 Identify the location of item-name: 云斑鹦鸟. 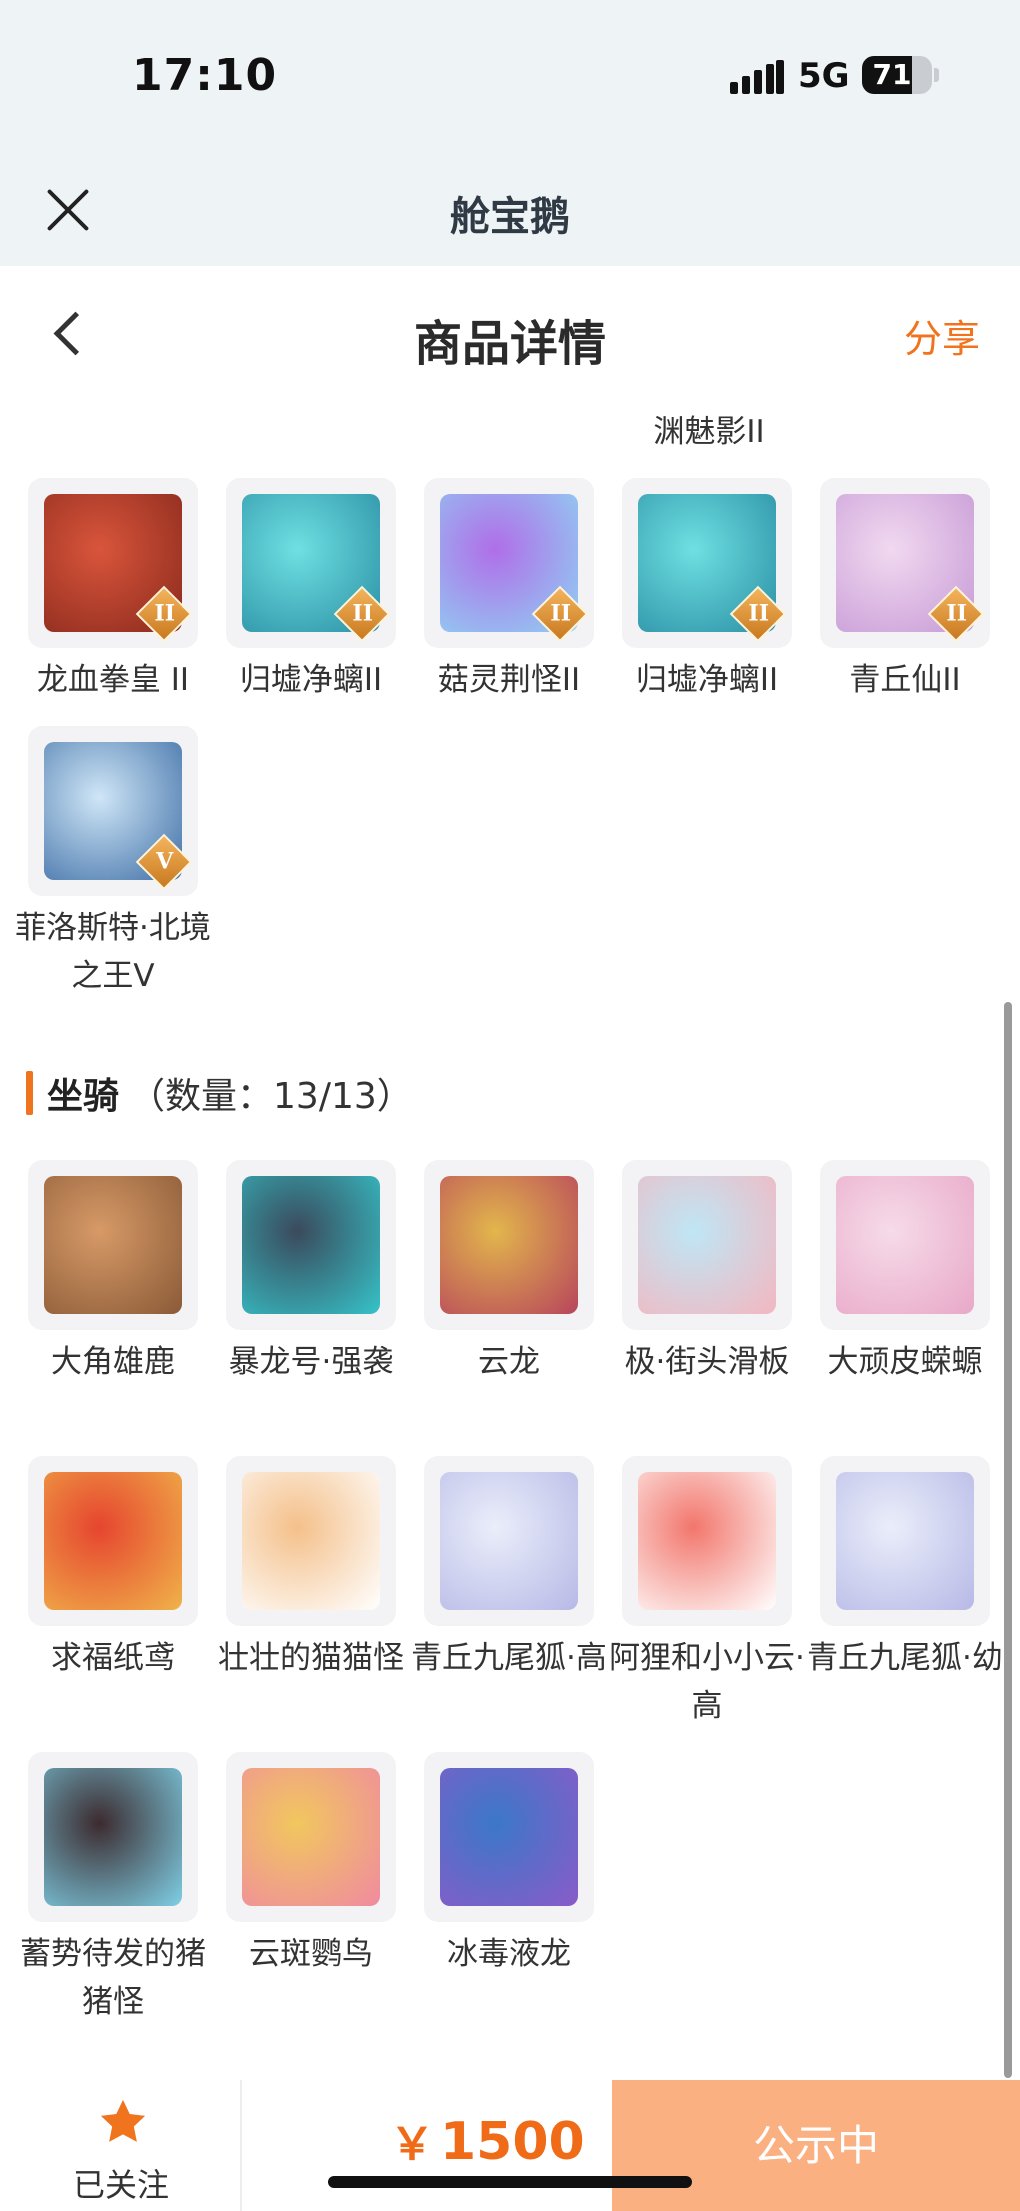
(311, 1954).